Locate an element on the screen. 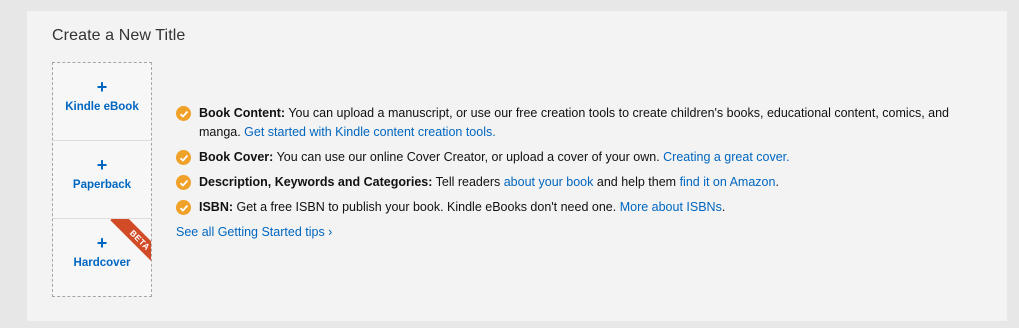 The image size is (1019, 328). tip-heading: Book Cover: is located at coordinates (236, 157).